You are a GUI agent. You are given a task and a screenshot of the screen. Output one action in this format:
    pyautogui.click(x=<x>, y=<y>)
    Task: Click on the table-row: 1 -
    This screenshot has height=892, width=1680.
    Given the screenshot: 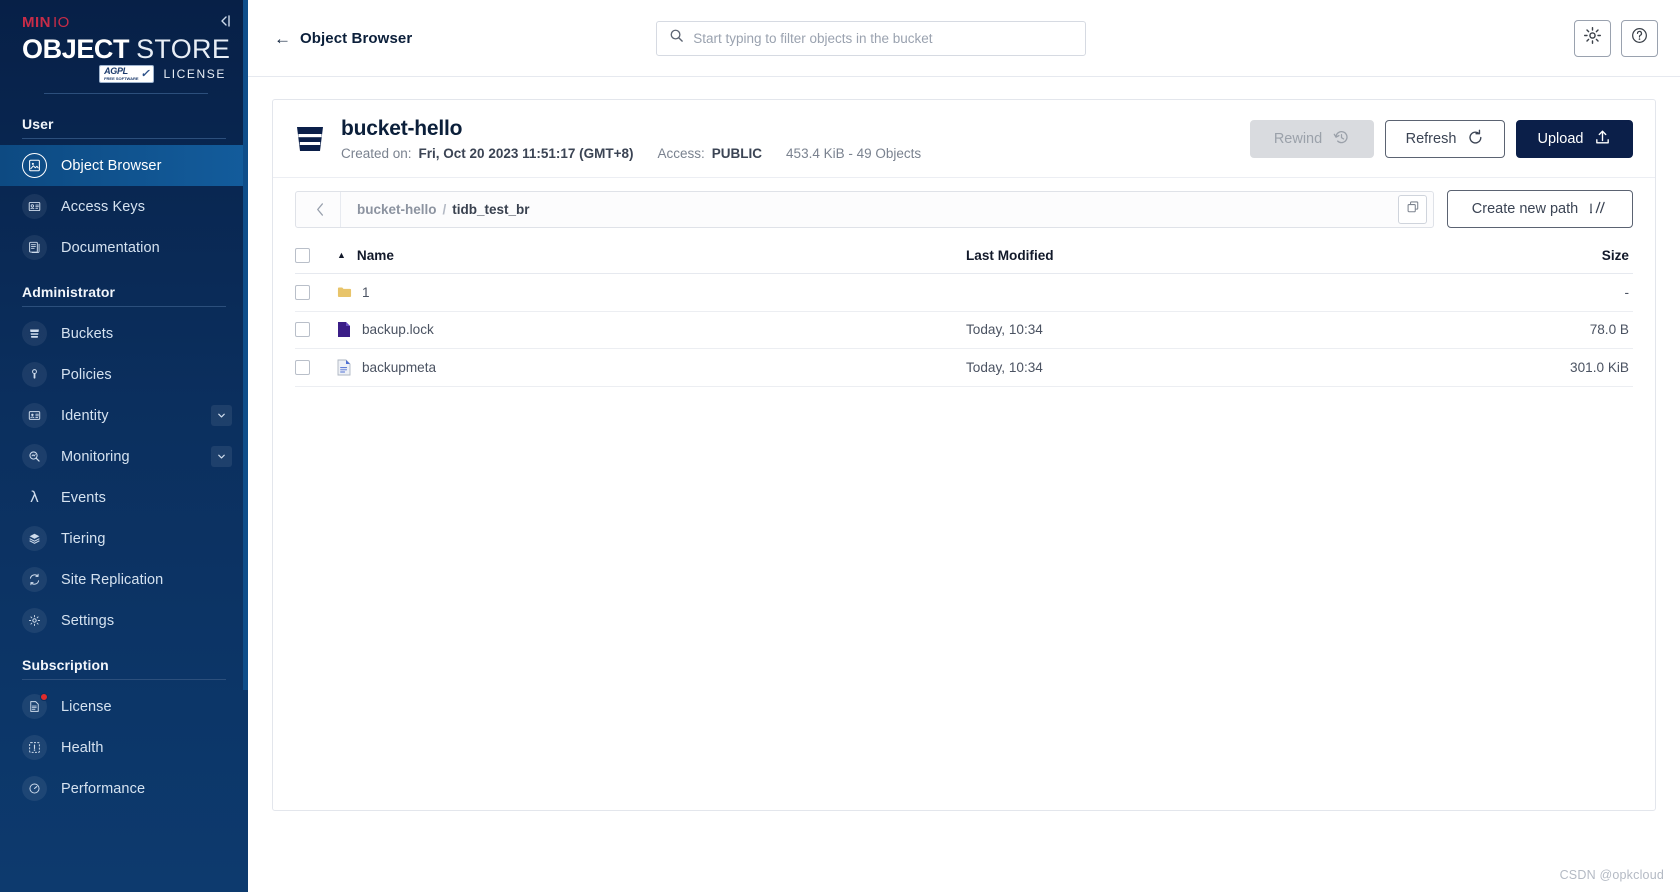 What is the action you would take?
    pyautogui.click(x=964, y=293)
    